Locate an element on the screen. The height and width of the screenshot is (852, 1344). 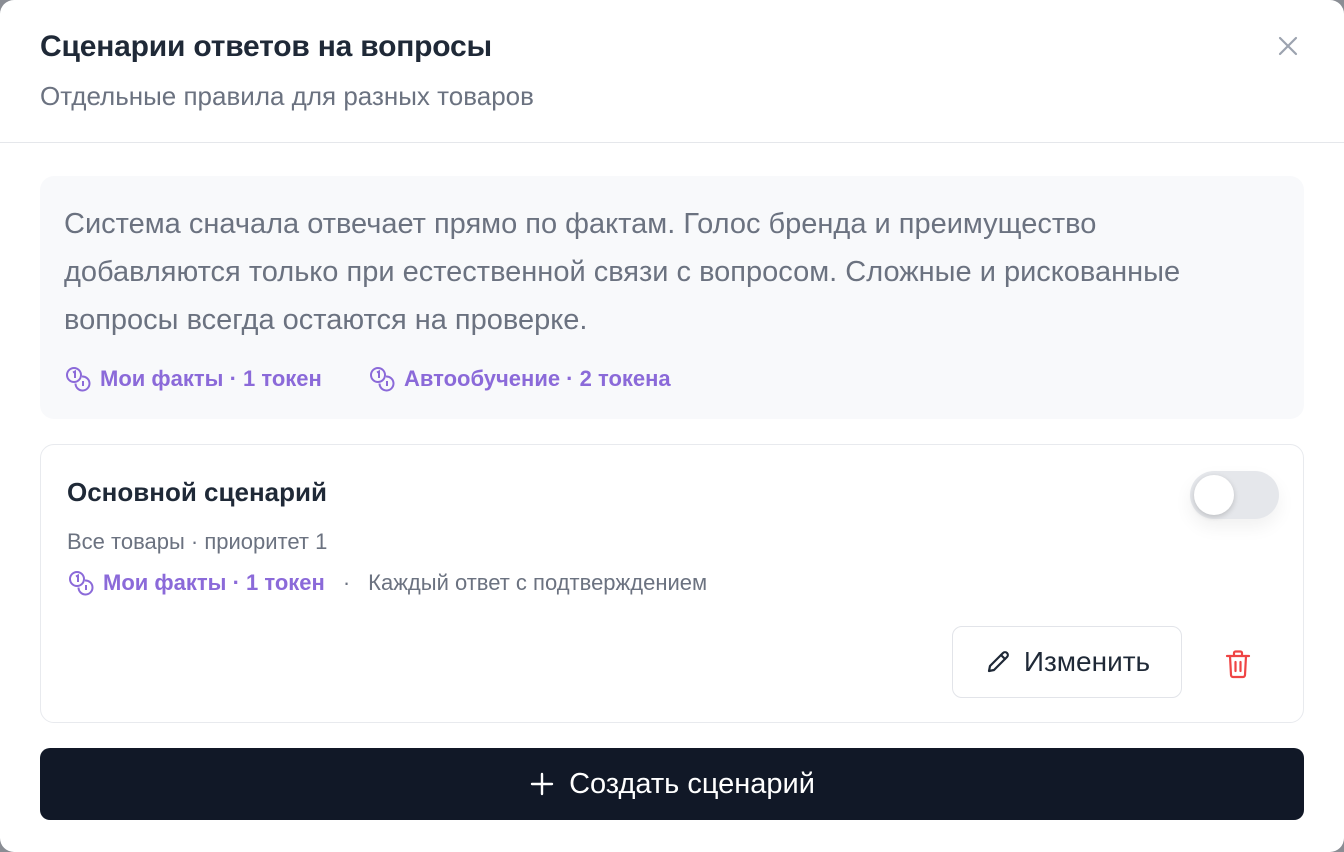
close-button is located at coordinates (1288, 46).